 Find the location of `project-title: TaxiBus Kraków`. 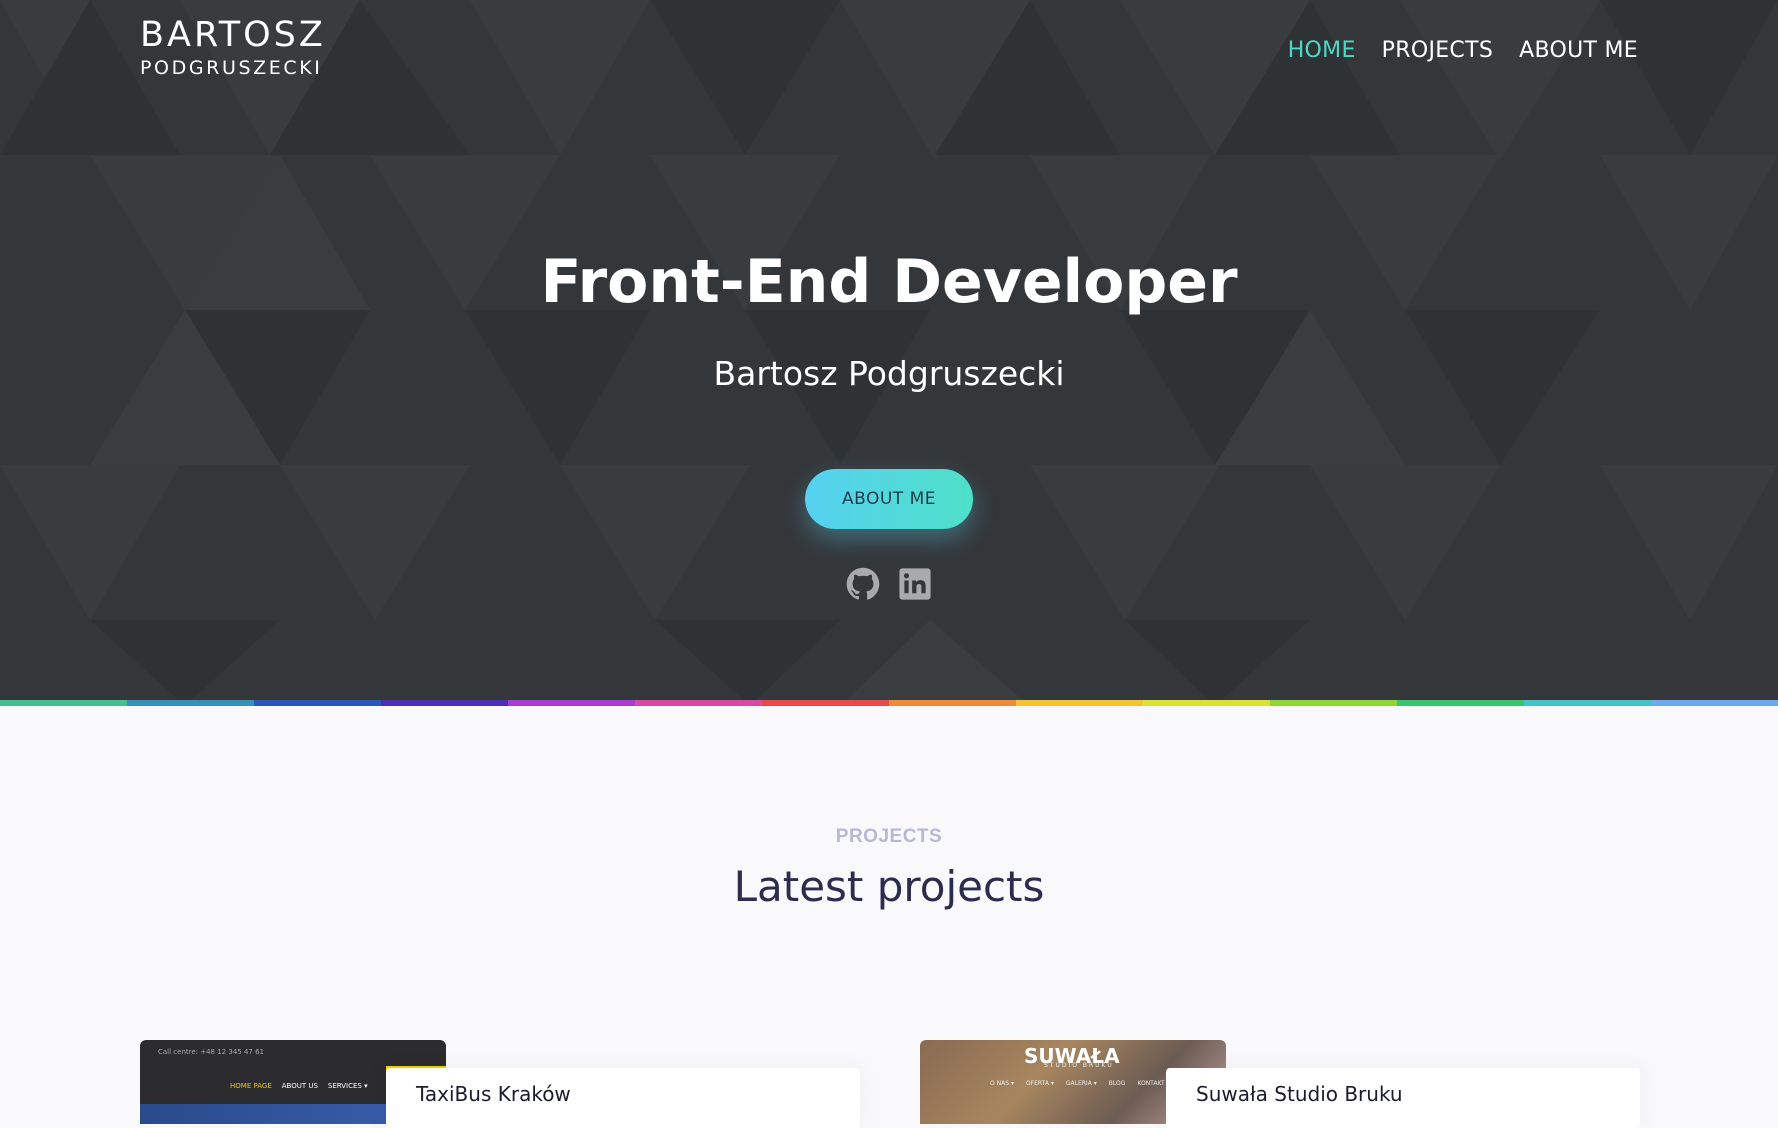

project-title: TaxiBus Kraków is located at coordinates (493, 1094).